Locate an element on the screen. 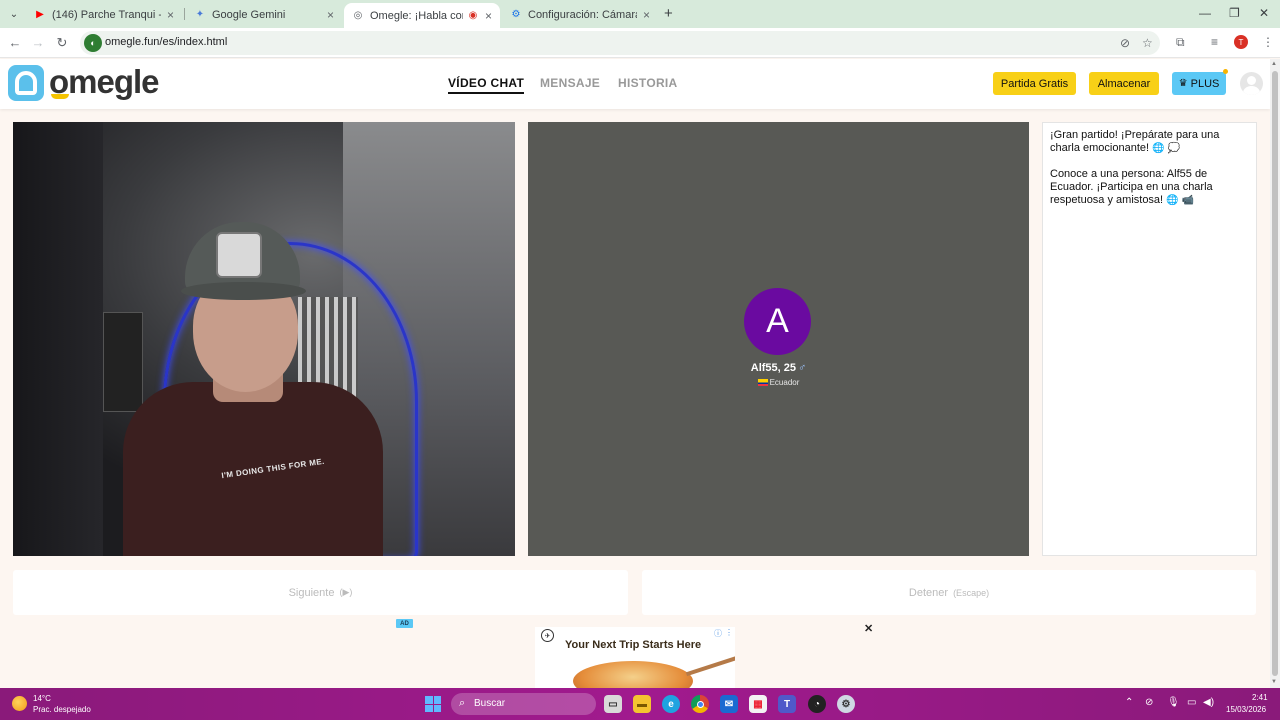 The width and height of the screenshot is (1280, 720). minimize-icon: — is located at coordinates (1205, 13).